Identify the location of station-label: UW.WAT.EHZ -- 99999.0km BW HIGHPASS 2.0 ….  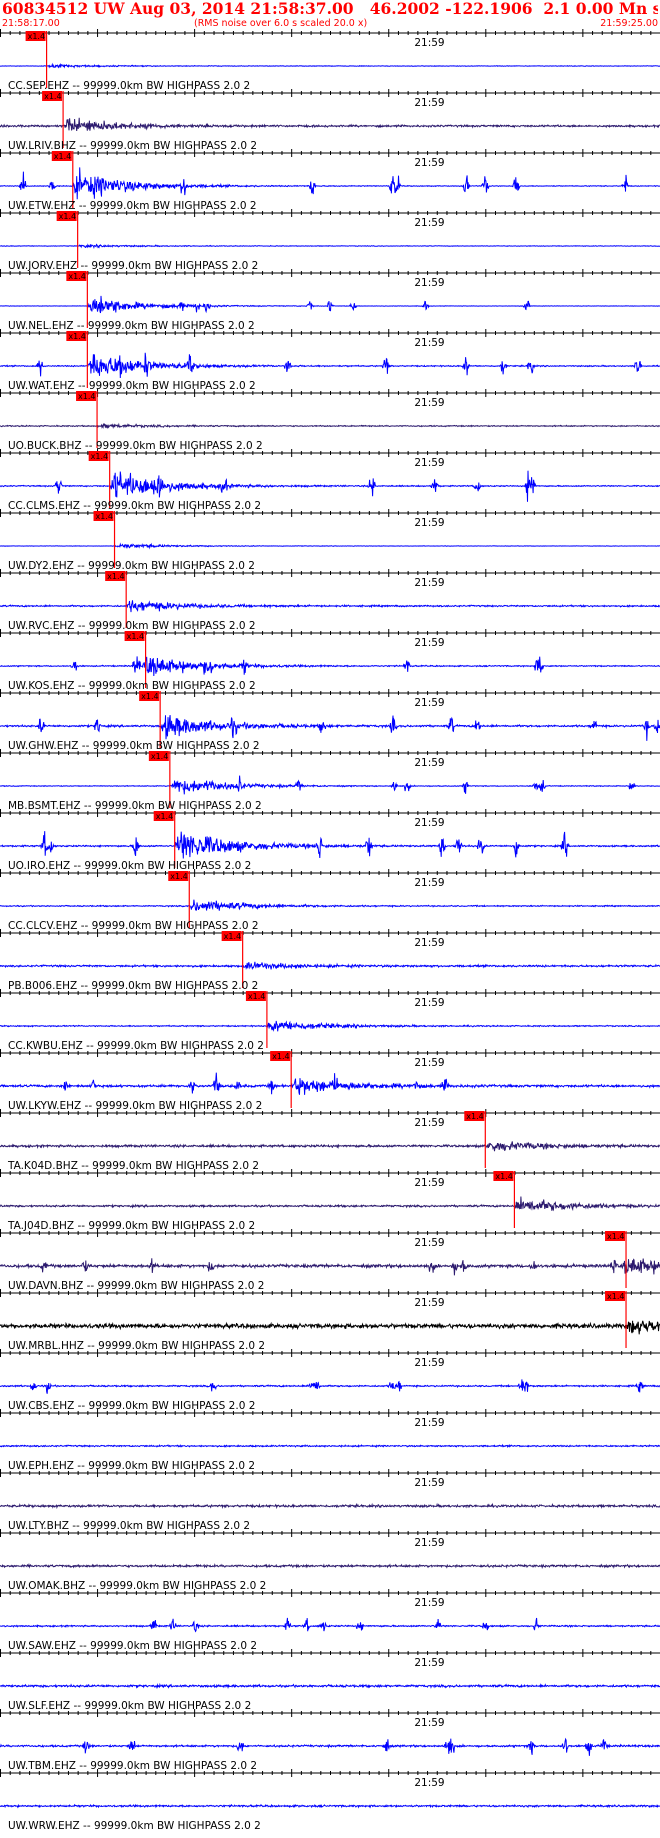
(132, 386).